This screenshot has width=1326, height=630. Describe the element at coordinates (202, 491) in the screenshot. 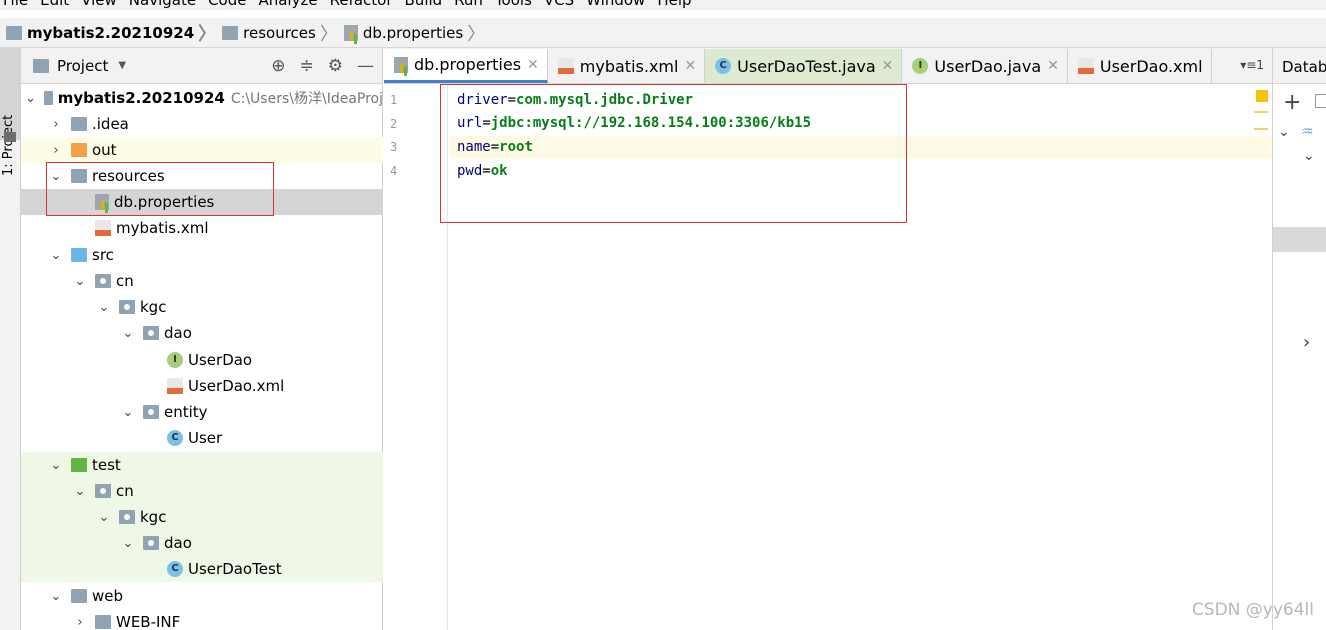

I see `tree-item-test-cn: ⌄ cn` at that location.